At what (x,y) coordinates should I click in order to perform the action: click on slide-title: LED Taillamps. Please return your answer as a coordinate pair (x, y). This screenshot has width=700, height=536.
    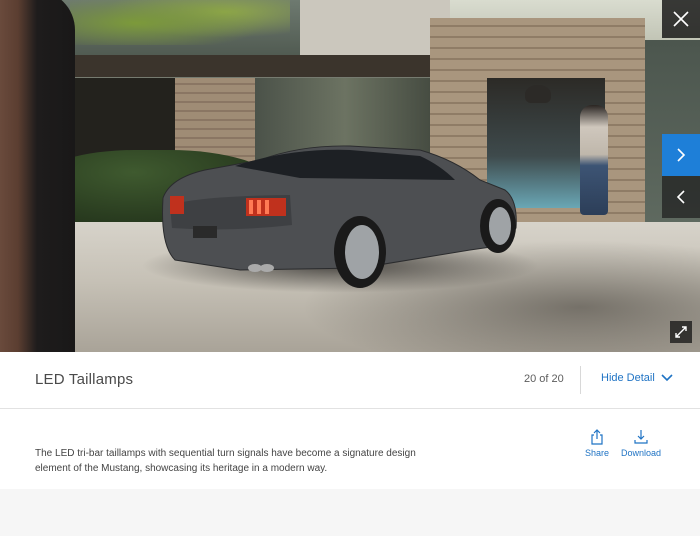
    Looking at the image, I should click on (84, 379).